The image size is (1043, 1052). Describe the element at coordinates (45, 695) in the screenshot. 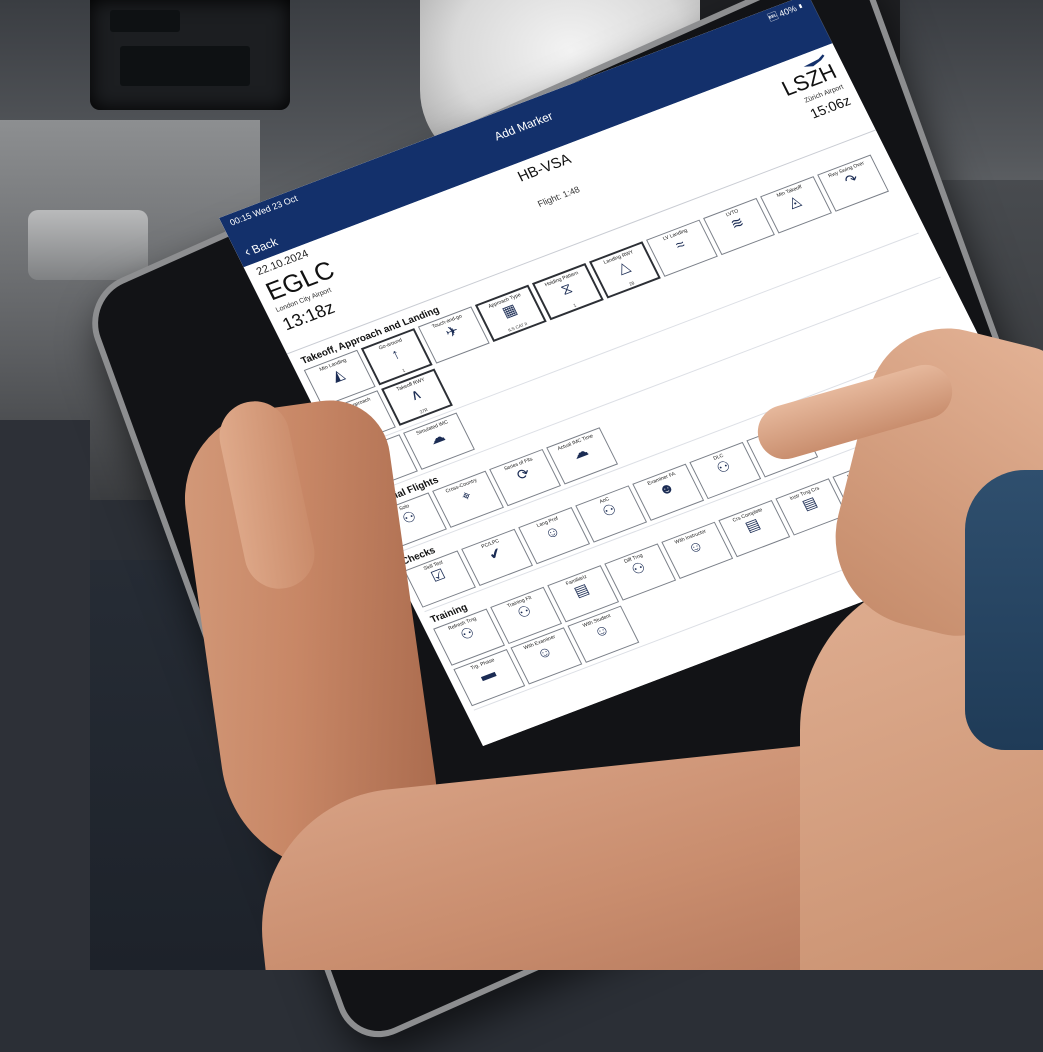

I see `seat-edge` at that location.